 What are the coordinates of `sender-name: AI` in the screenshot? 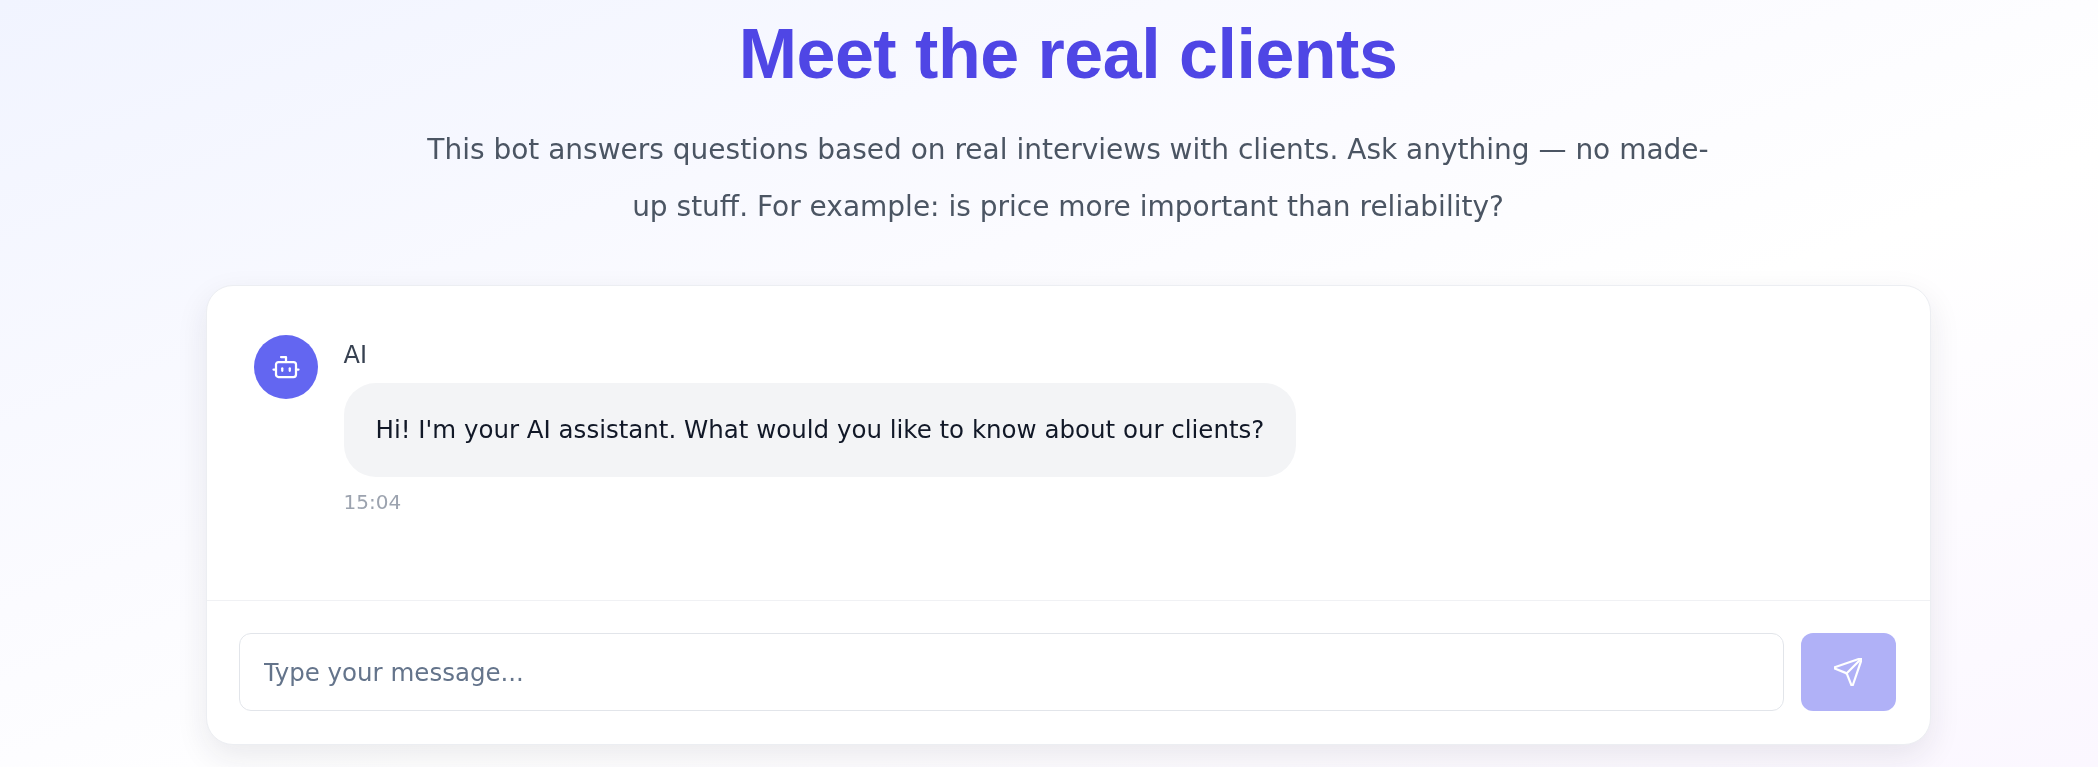 It's located at (355, 355).